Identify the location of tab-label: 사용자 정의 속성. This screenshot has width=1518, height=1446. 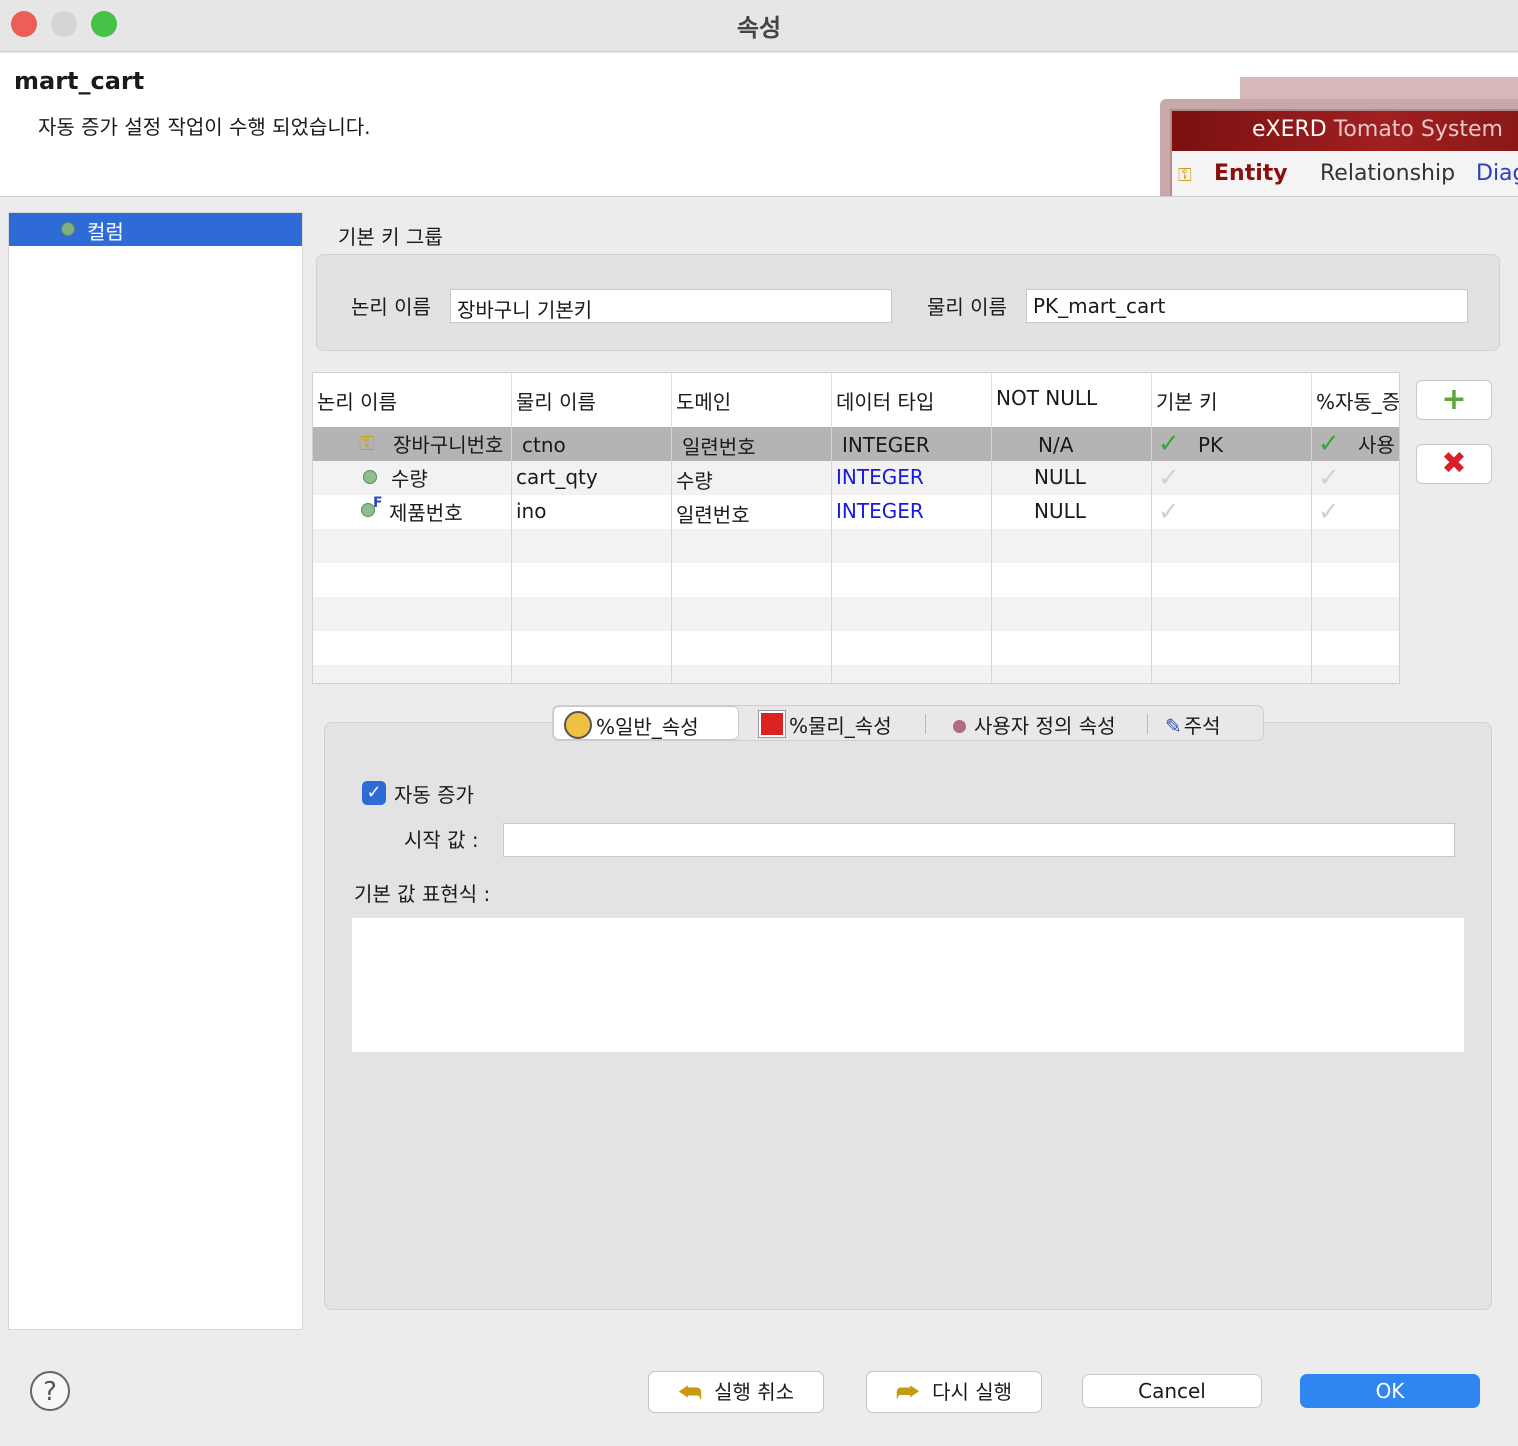
(1045, 726).